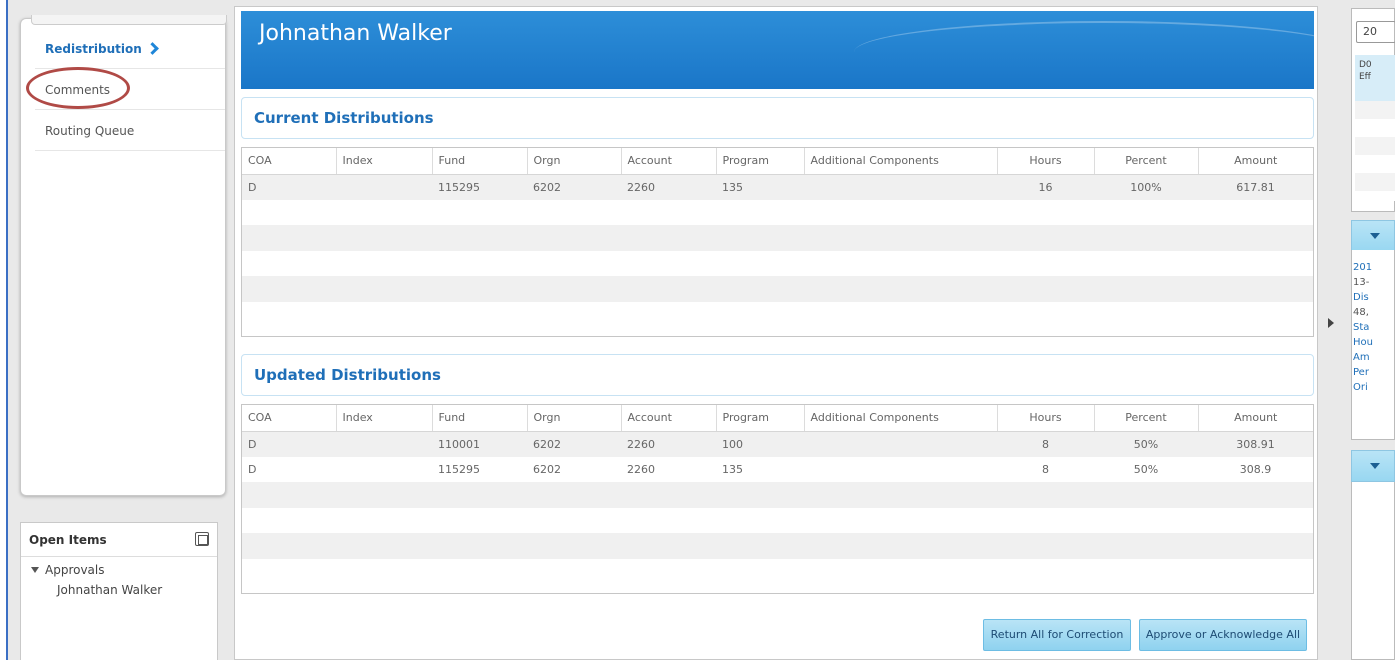 Image resolution: width=1395 pixels, height=660 pixels. Describe the element at coordinates (1373, 357) in the screenshot. I see `detail-line: Am` at that location.